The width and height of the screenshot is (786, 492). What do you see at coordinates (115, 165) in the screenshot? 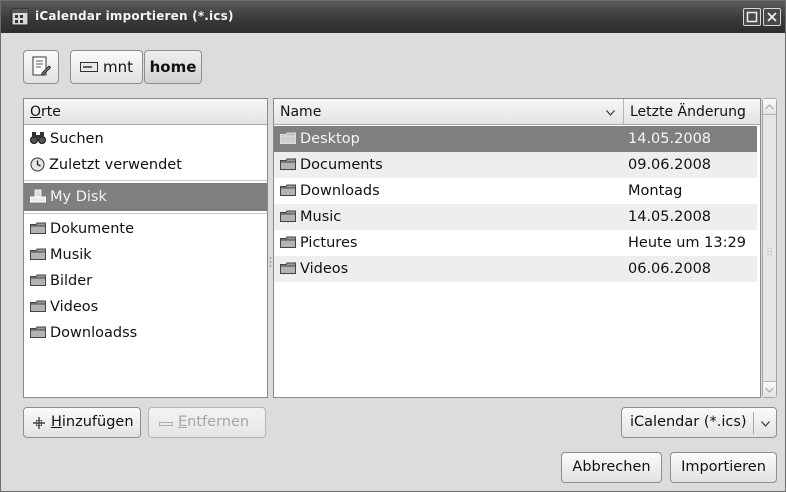
I see `sidebar-item-label: Zuletzt verwendet` at bounding box center [115, 165].